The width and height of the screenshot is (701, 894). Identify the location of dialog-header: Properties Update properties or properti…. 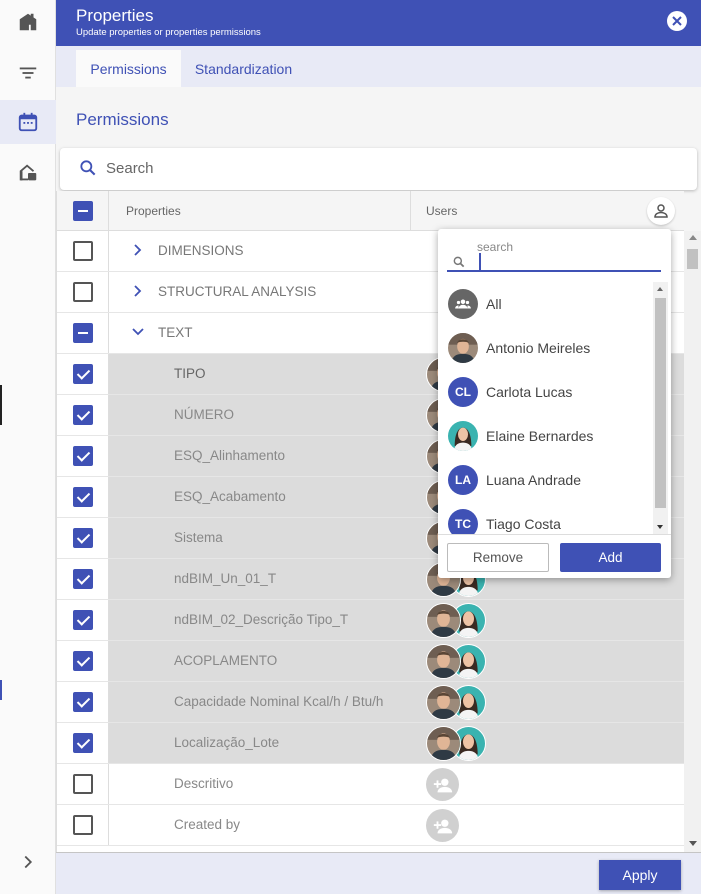
(378, 23).